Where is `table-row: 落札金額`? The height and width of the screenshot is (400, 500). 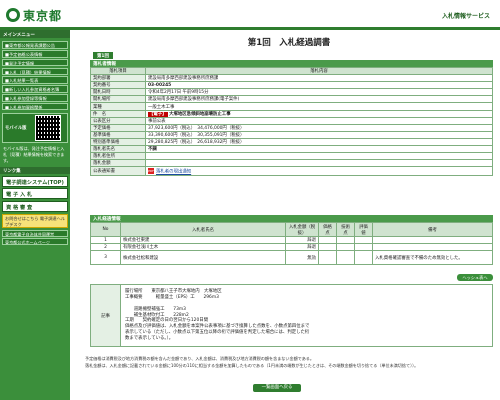
table-row: 落札金額 is located at coordinates (291, 163).